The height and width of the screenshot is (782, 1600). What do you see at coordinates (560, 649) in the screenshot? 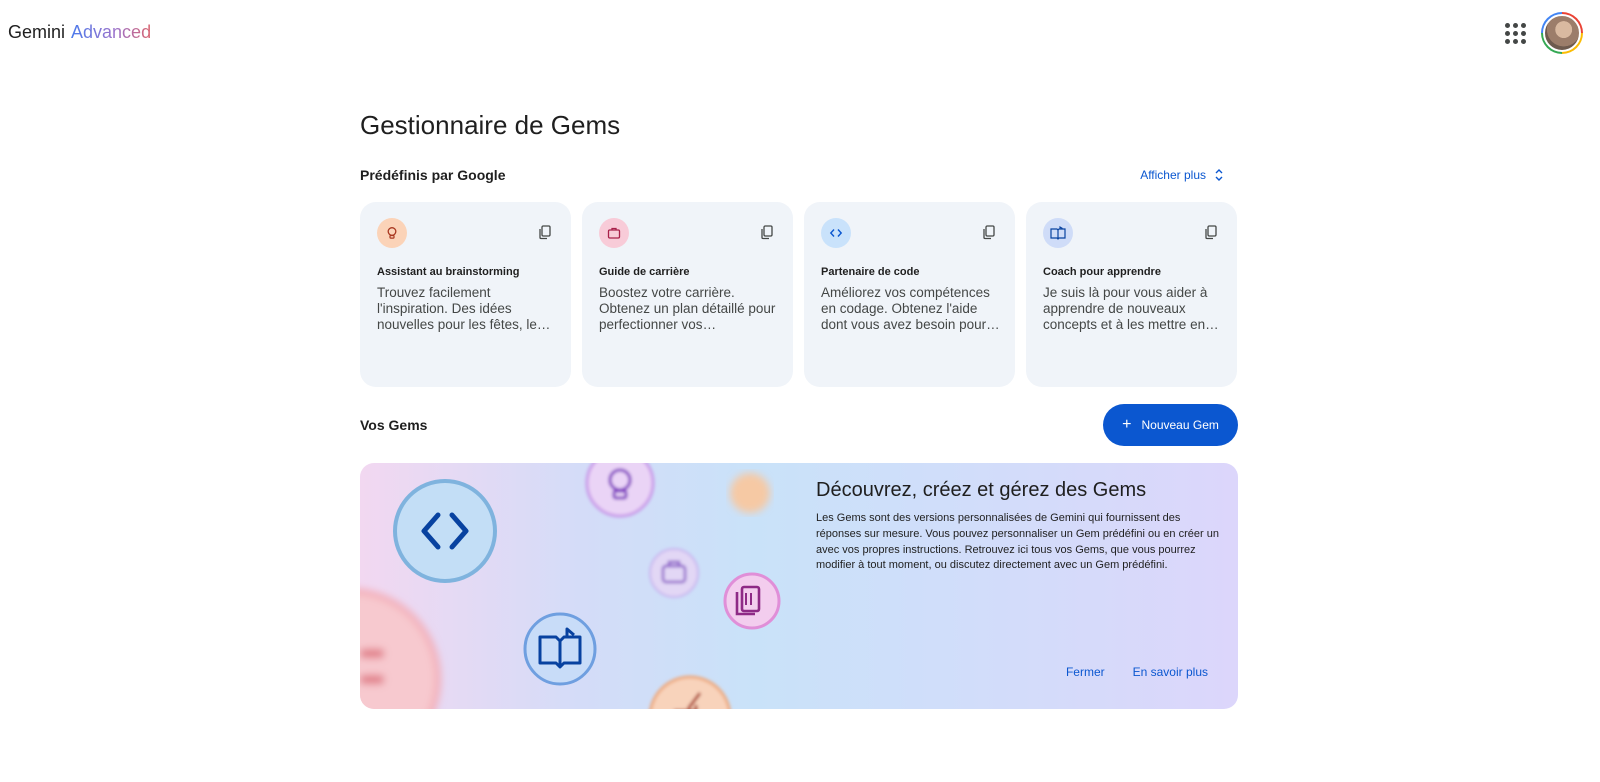
I see `book-bubble-icon` at bounding box center [560, 649].